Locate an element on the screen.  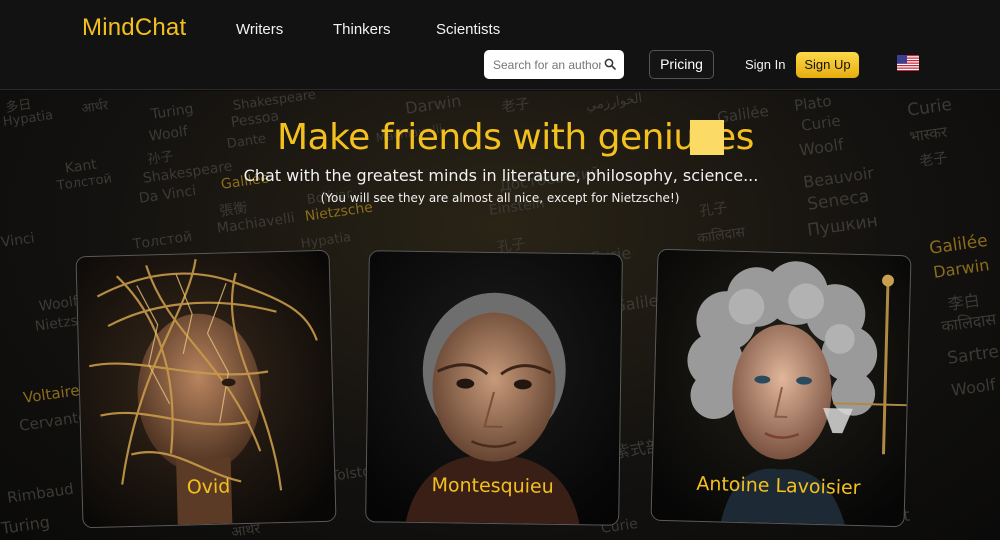
sign-in-link: Sign In is located at coordinates (765, 64).